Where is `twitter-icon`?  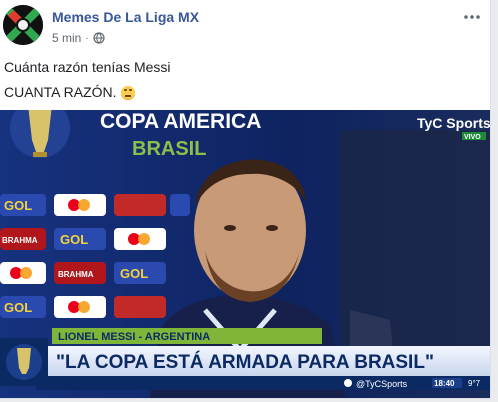
twitter-icon is located at coordinates (348, 383).